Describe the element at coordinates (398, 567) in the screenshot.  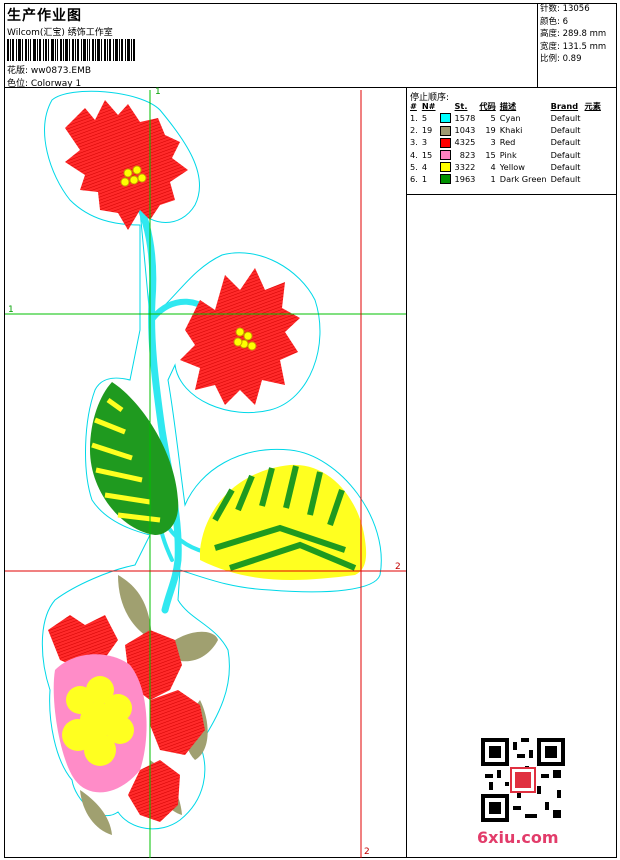
I see `guide-label-h2: 2` at that location.